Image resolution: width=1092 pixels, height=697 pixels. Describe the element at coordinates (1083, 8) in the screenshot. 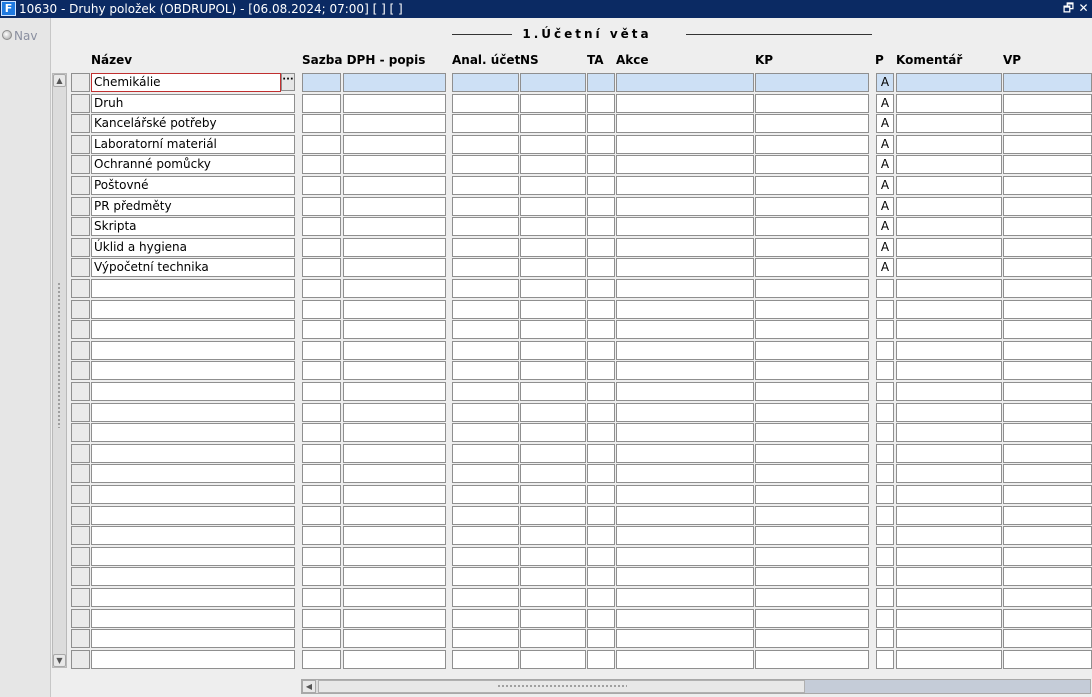

I see `close-window-button: ✕` at that location.